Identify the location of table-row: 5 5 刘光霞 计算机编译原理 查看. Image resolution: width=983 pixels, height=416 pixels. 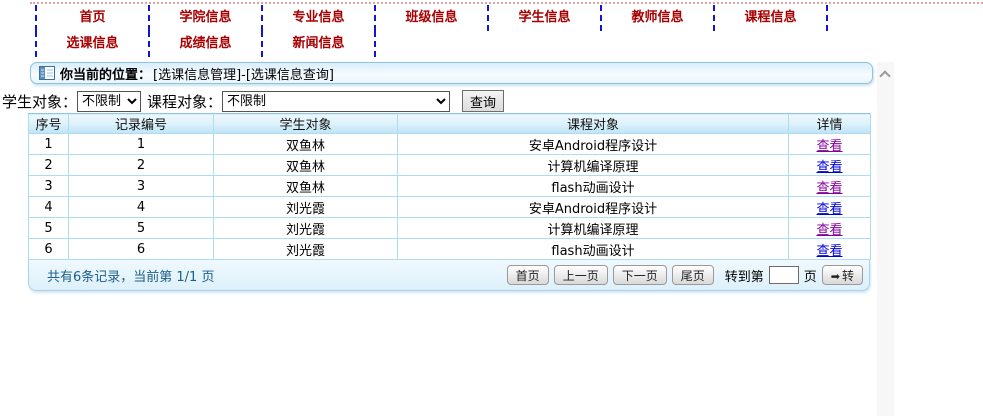
(449, 228).